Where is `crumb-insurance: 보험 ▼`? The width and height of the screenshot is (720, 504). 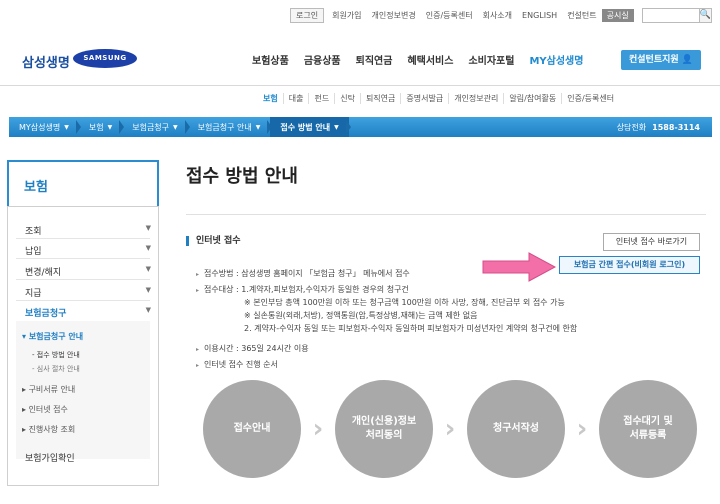 crumb-insurance: 보험 ▼ is located at coordinates (102, 127).